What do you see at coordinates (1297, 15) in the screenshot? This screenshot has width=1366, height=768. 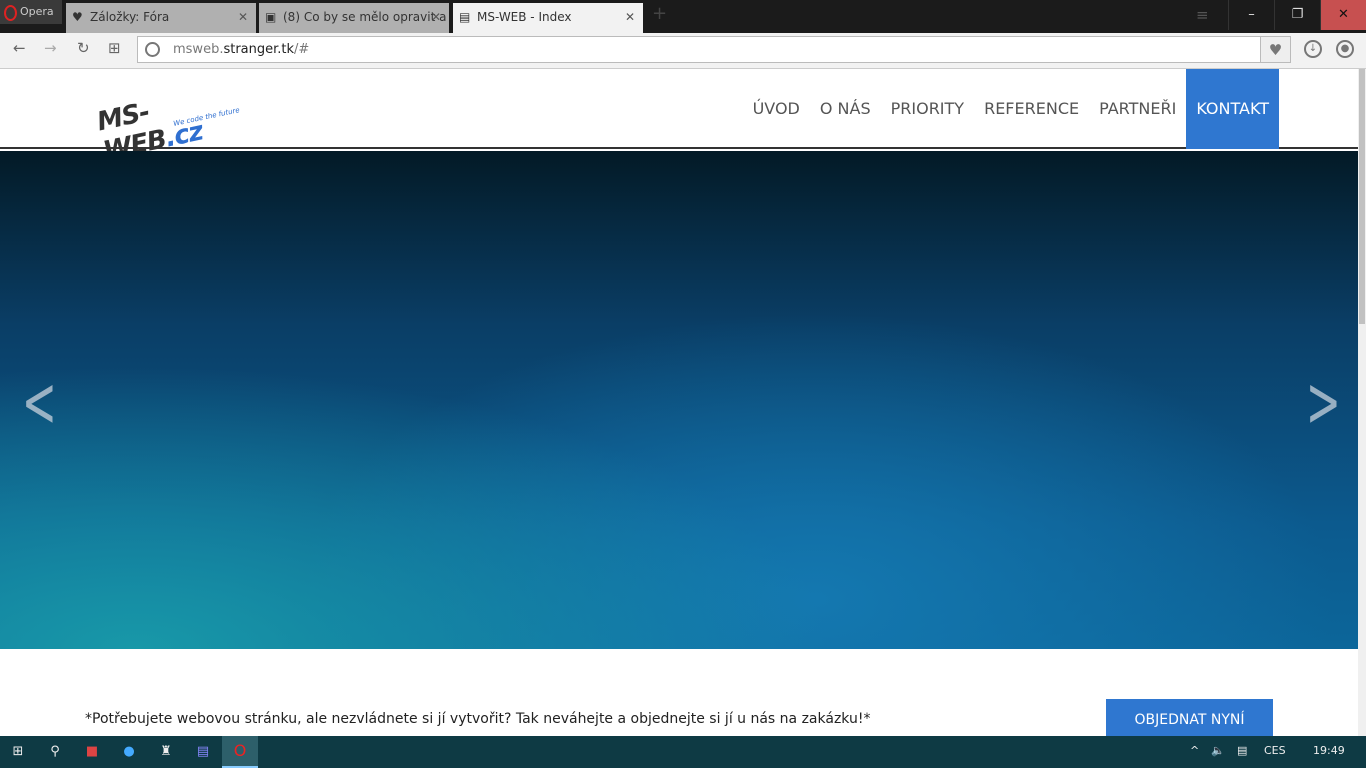 I see `restore-button: ❐` at bounding box center [1297, 15].